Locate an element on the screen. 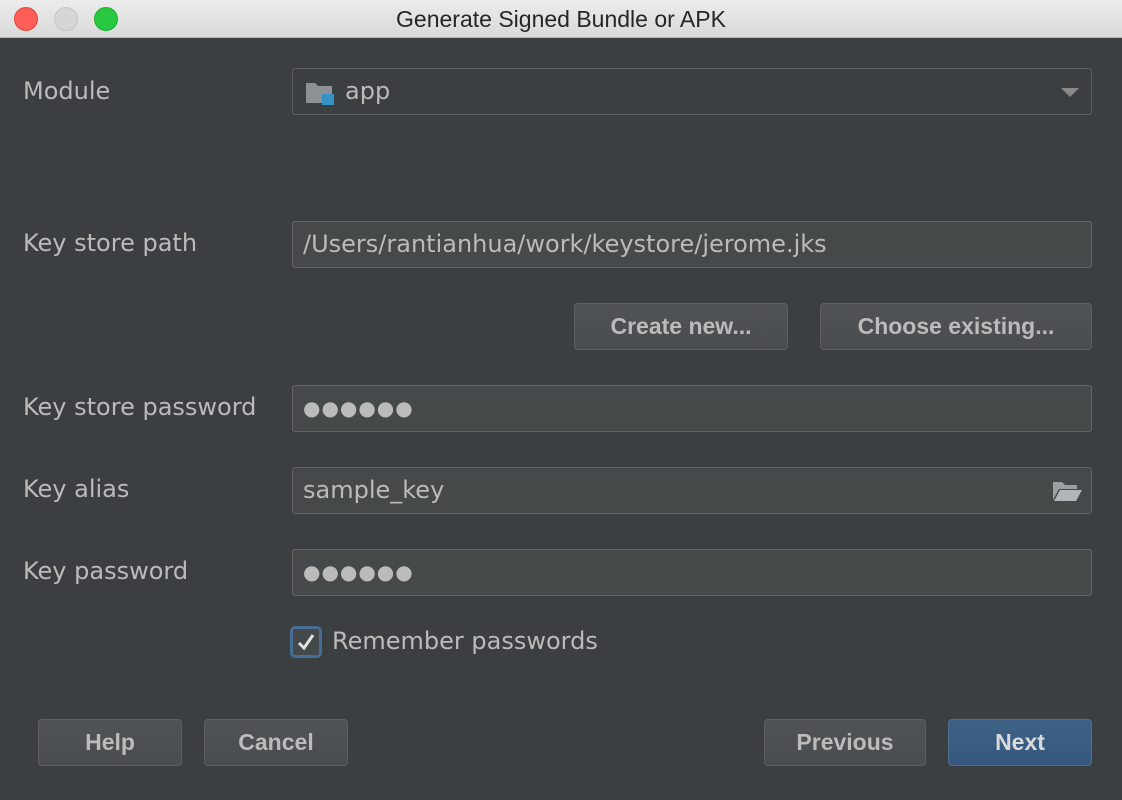 The height and width of the screenshot is (800, 1122). chevron-down-icon is located at coordinates (1070, 92).